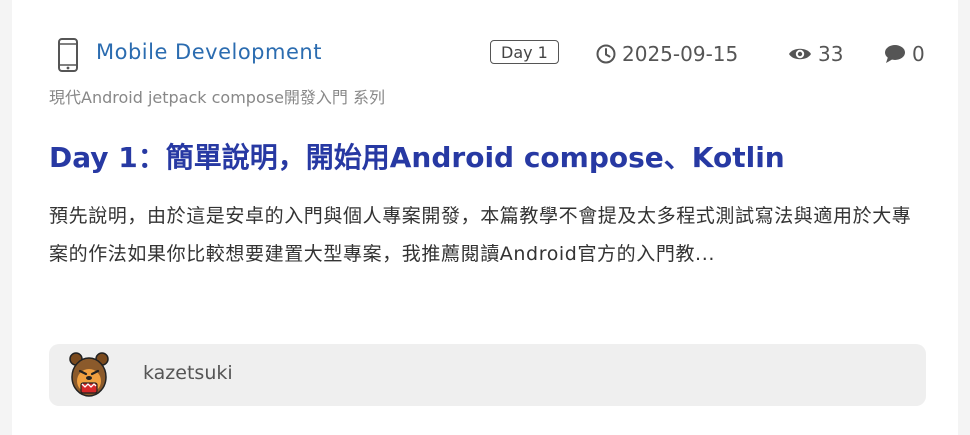 Image resolution: width=970 pixels, height=435 pixels. I want to click on day-badge: Day 1, so click(524, 52).